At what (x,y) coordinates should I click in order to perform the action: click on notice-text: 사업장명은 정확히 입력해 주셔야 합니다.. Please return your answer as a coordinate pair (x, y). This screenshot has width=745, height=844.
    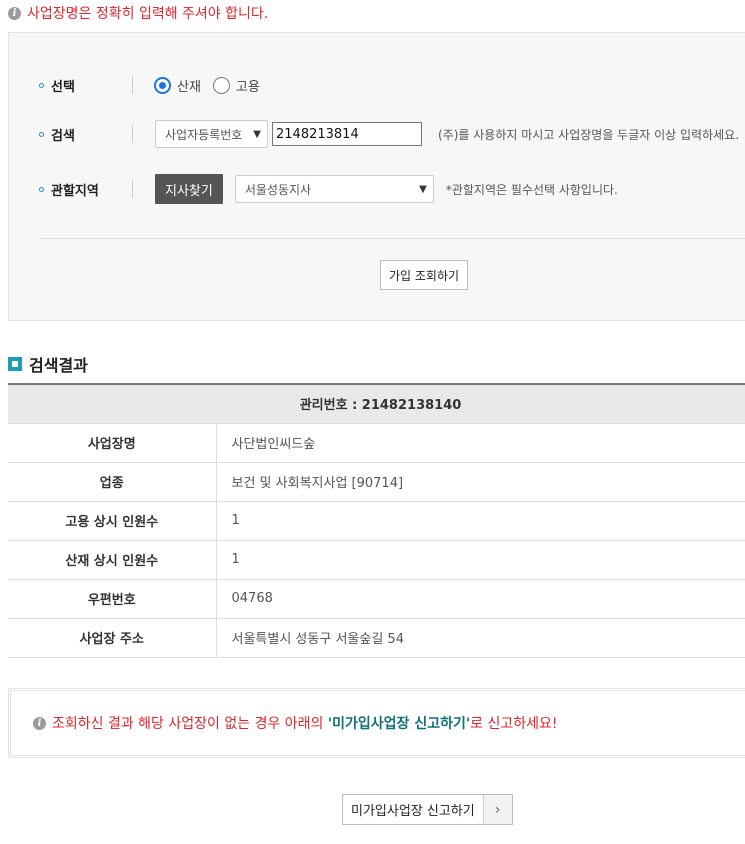
    Looking at the image, I should click on (148, 14).